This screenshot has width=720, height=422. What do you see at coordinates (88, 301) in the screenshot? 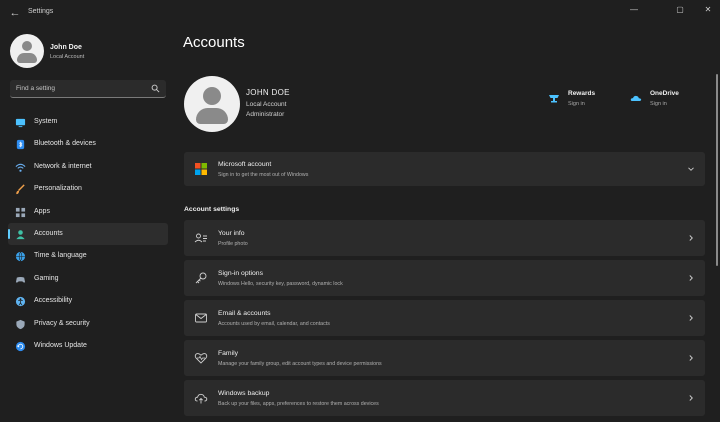
I see `sidebar-item-accessibility: Accessibility` at bounding box center [88, 301].